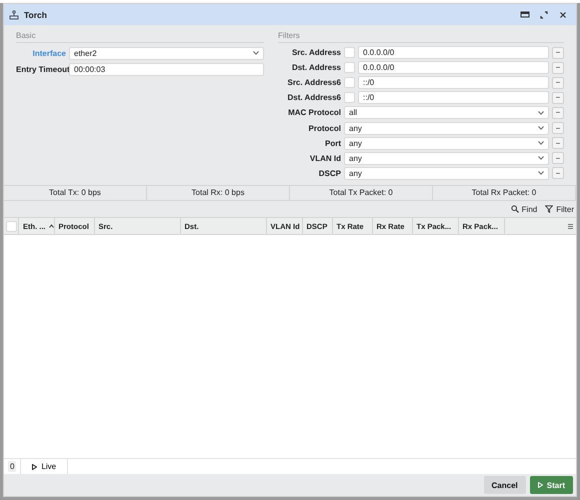 Image resolution: width=580 pixels, height=500 pixels. What do you see at coordinates (166, 53) in the screenshot?
I see `dropdown: ether2` at bounding box center [166, 53].